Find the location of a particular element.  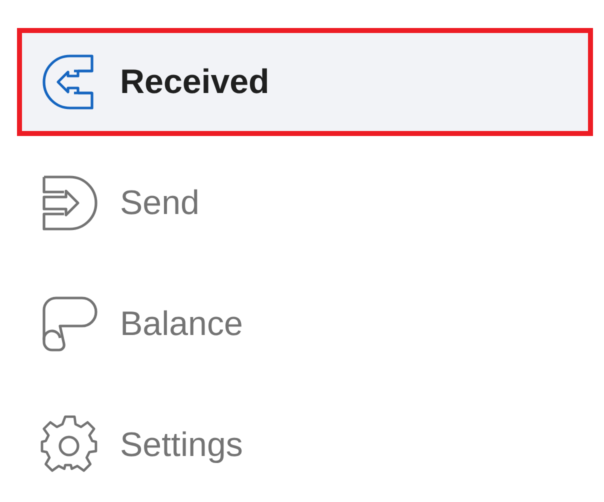

send-arrow-icon is located at coordinates (70, 203).